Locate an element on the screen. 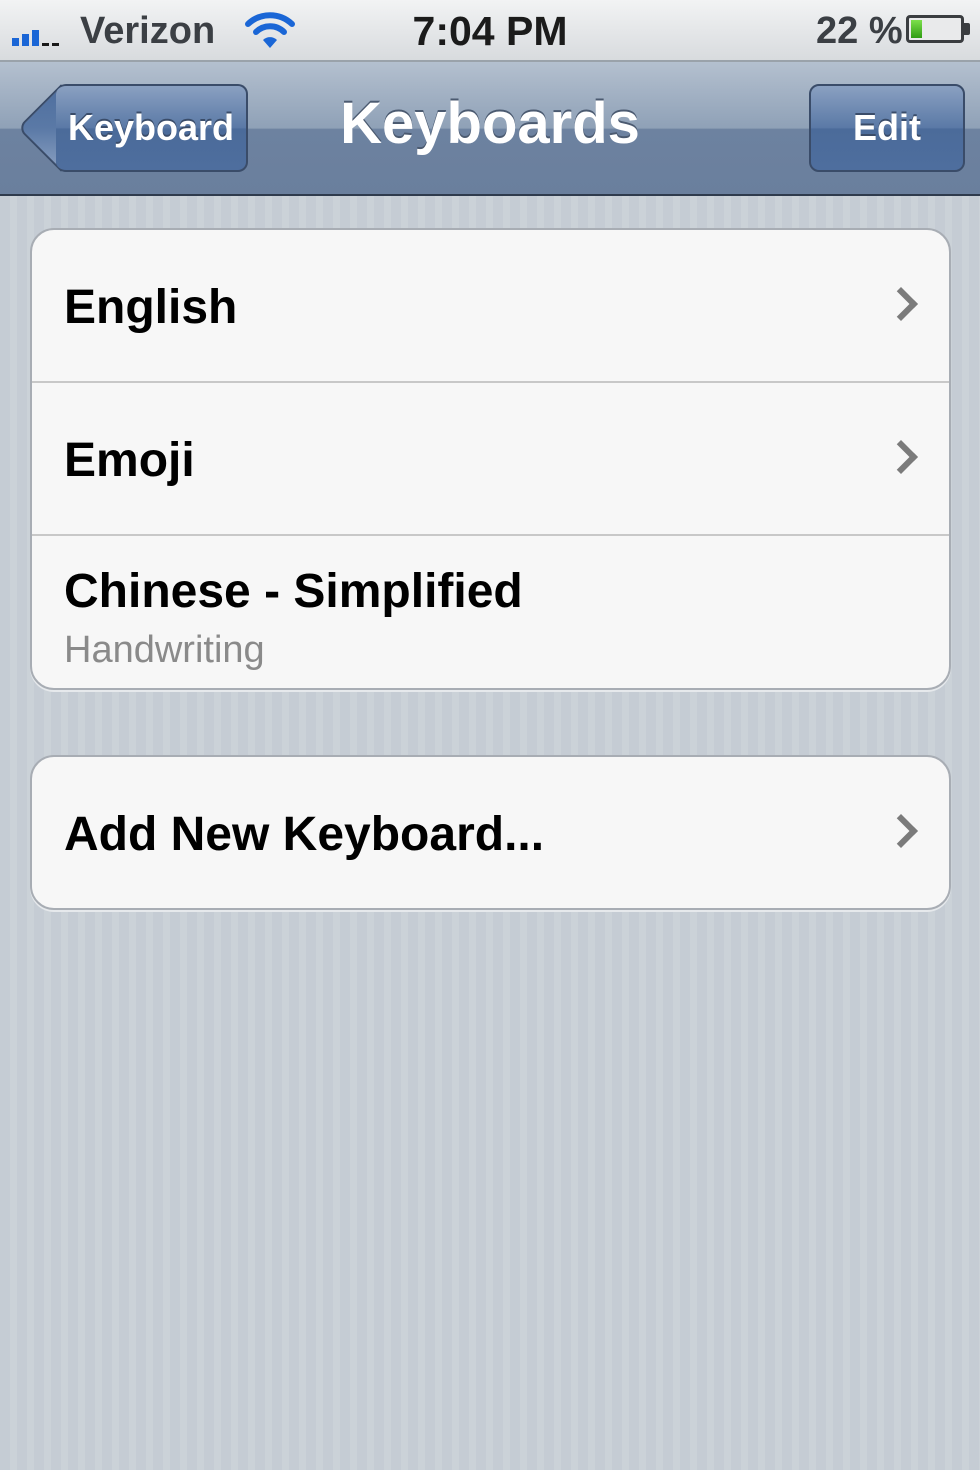  keyboard-item-emoji: Emoji is located at coordinates (490, 459).